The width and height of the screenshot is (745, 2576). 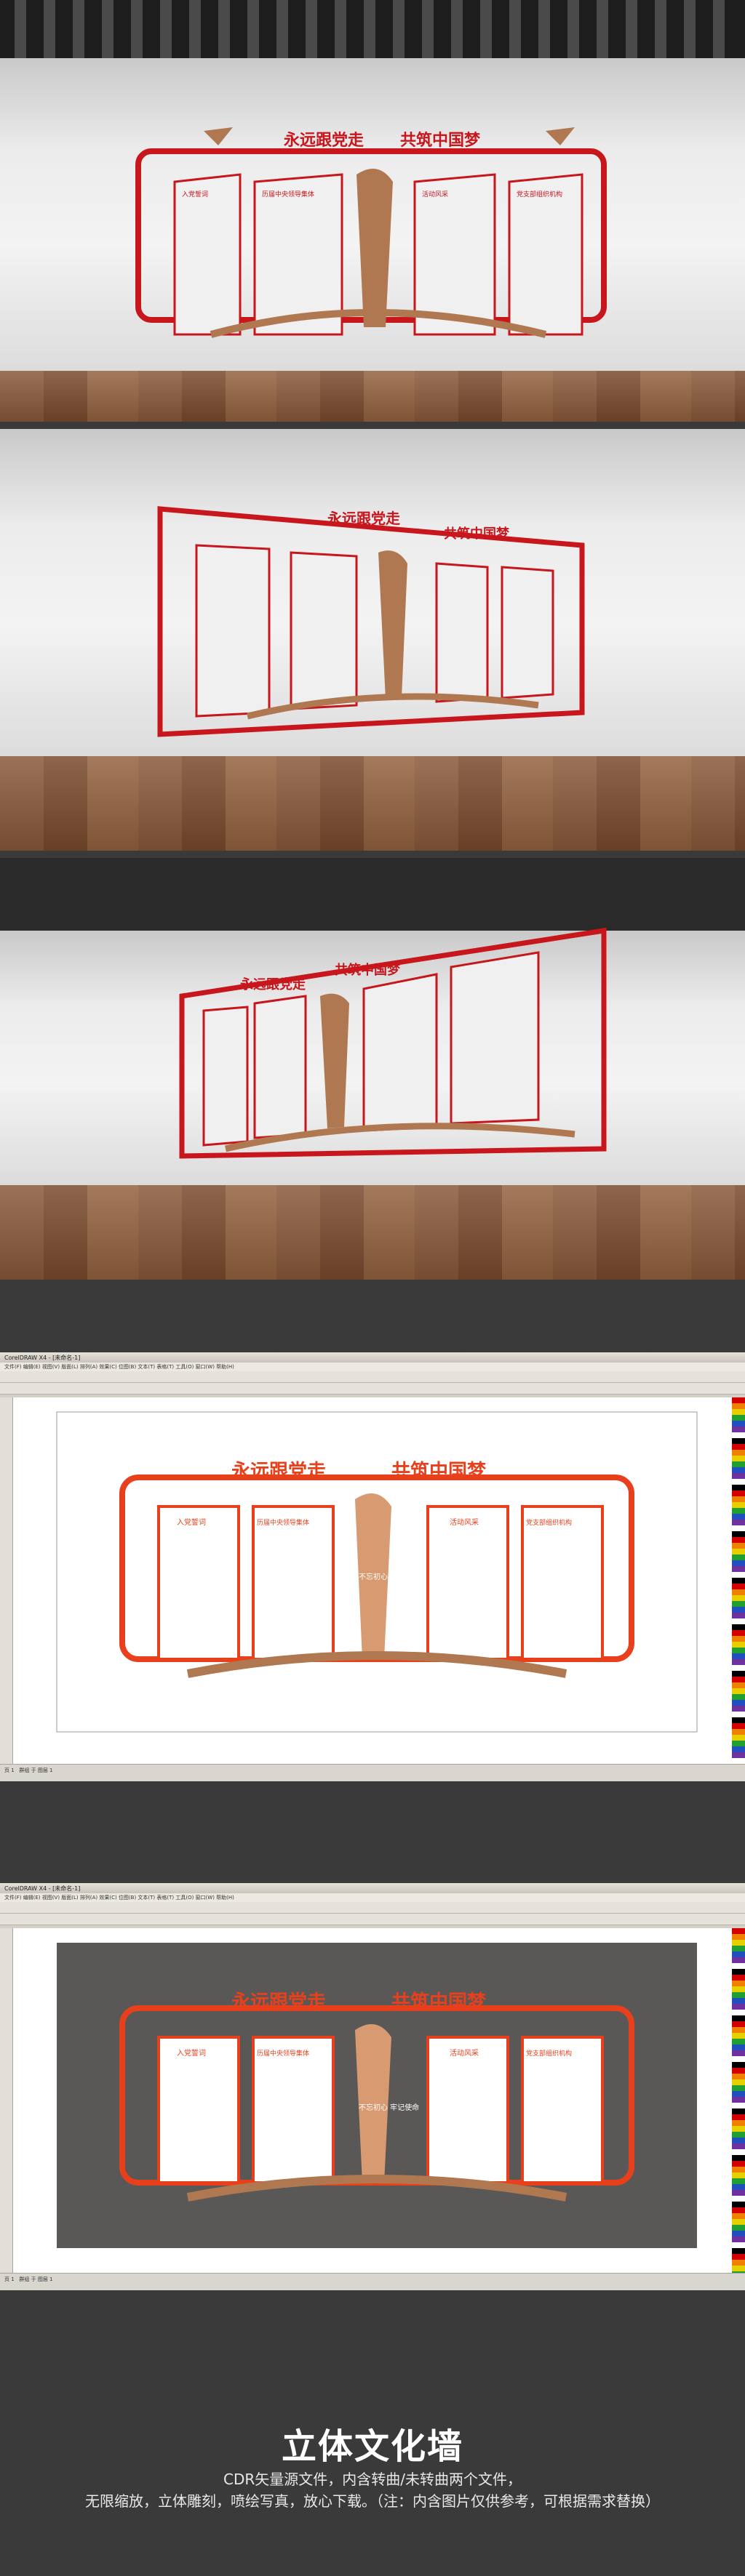 I want to click on culture-wall-board: 永远跟党走 共筑中国梦 入党誓词 历届中央领导集体 活动风采 党支部组织机构, so click(x=371, y=232).